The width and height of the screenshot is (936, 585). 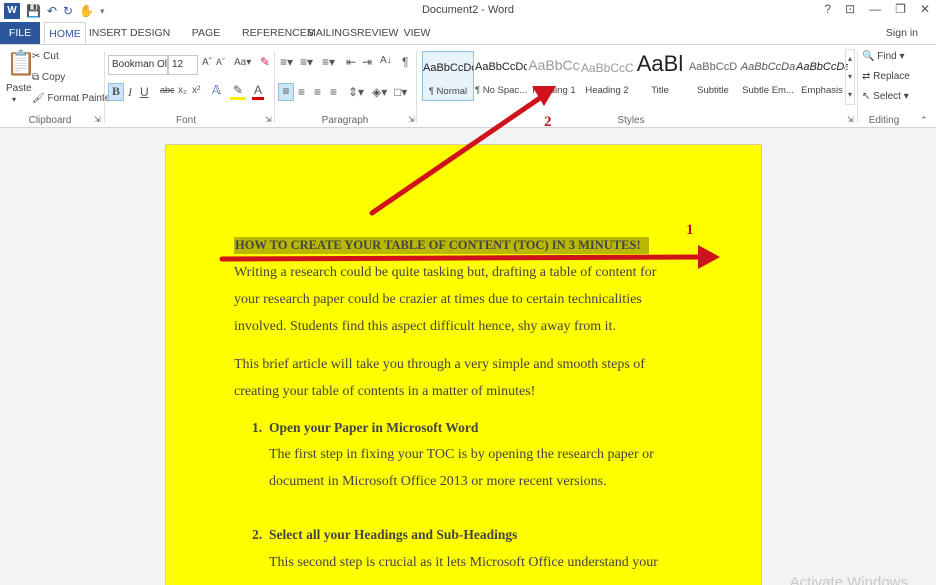 I want to click on tab-insert: INSERT, so click(x=108, y=33).